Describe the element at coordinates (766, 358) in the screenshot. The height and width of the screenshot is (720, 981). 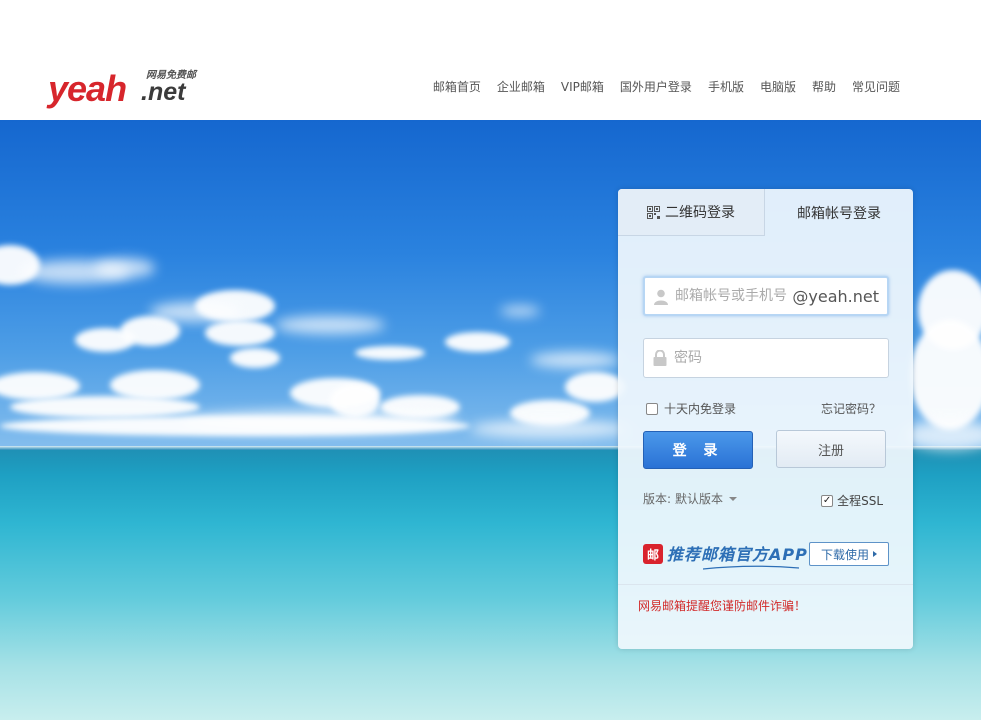
I see `password-input: 密码` at that location.